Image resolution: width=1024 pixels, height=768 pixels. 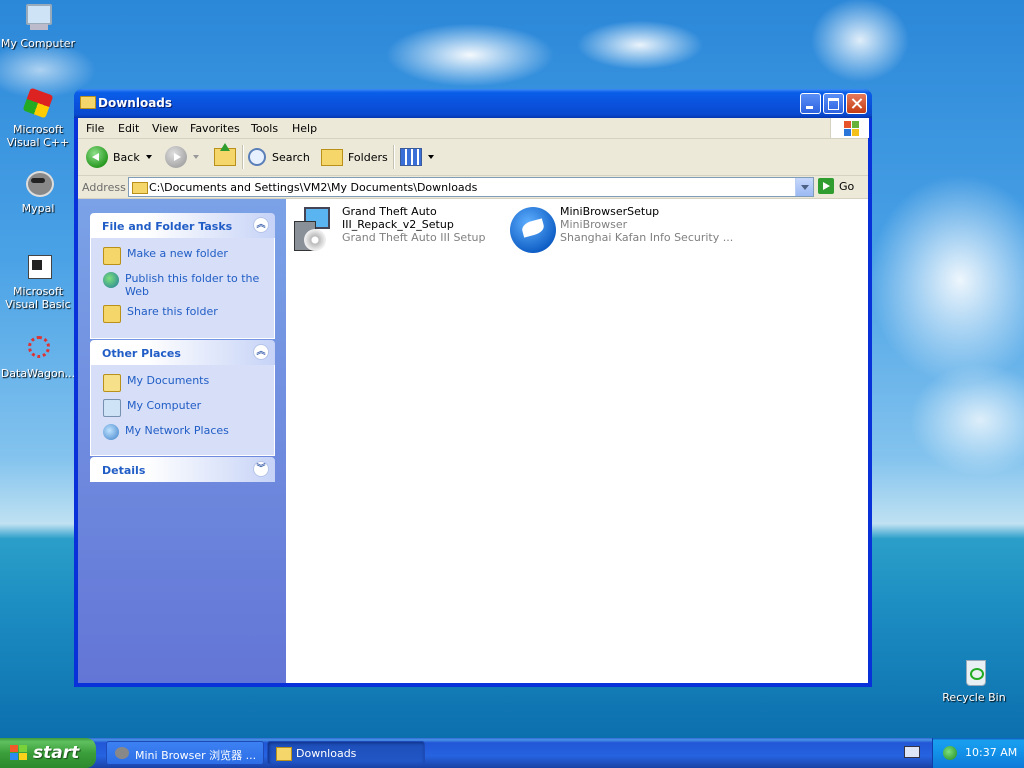 What do you see at coordinates (414, 237) in the screenshot?
I see `file-description: Grand Theft Auto III Setup` at bounding box center [414, 237].